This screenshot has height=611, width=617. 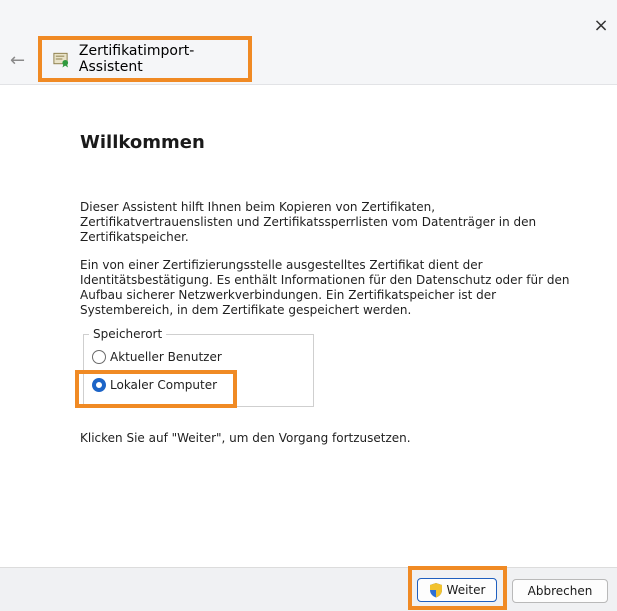 I want to click on local-computer-highlight, so click(x=156, y=389).